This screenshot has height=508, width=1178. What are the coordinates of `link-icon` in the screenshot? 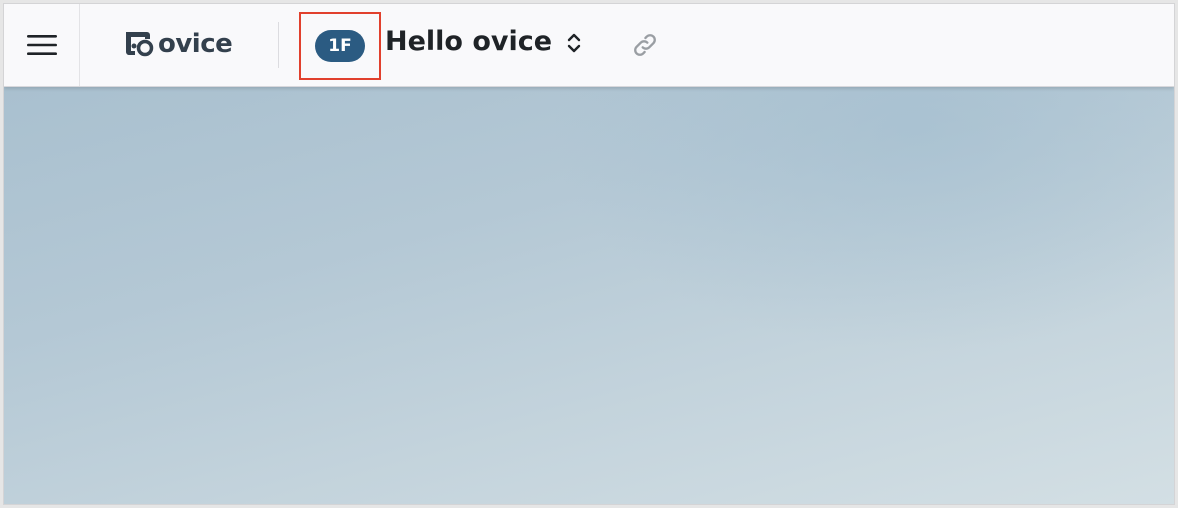 It's located at (645, 45).